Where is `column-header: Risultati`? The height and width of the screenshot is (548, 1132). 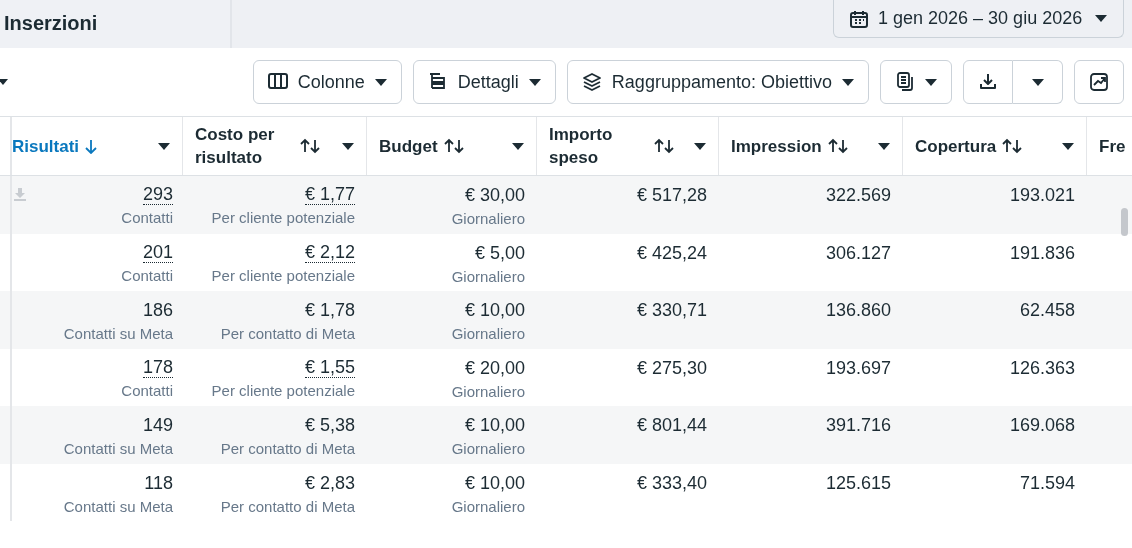 column-header: Risultati is located at coordinates (97, 146).